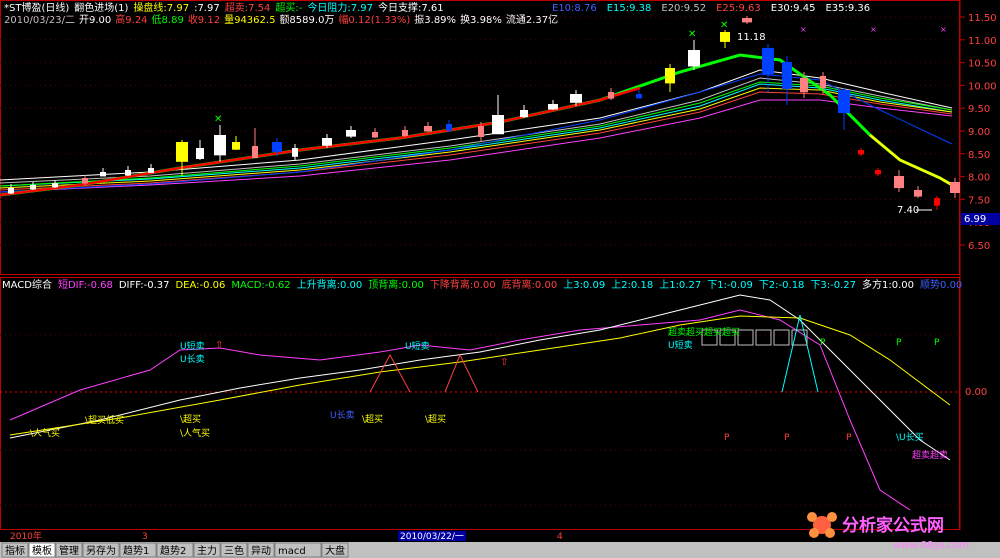 Image resolution: width=1000 pixels, height=558 pixels. I want to click on date-label: 4, so click(560, 537).